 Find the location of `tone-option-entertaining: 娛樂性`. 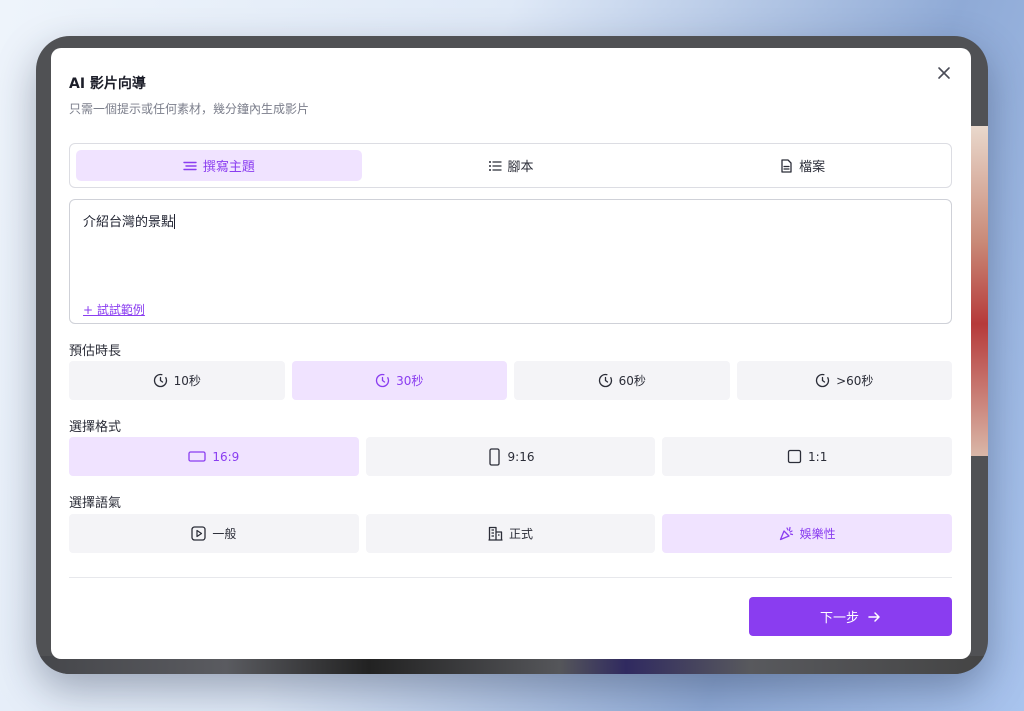

tone-option-entertaining: 娛樂性 is located at coordinates (807, 533).